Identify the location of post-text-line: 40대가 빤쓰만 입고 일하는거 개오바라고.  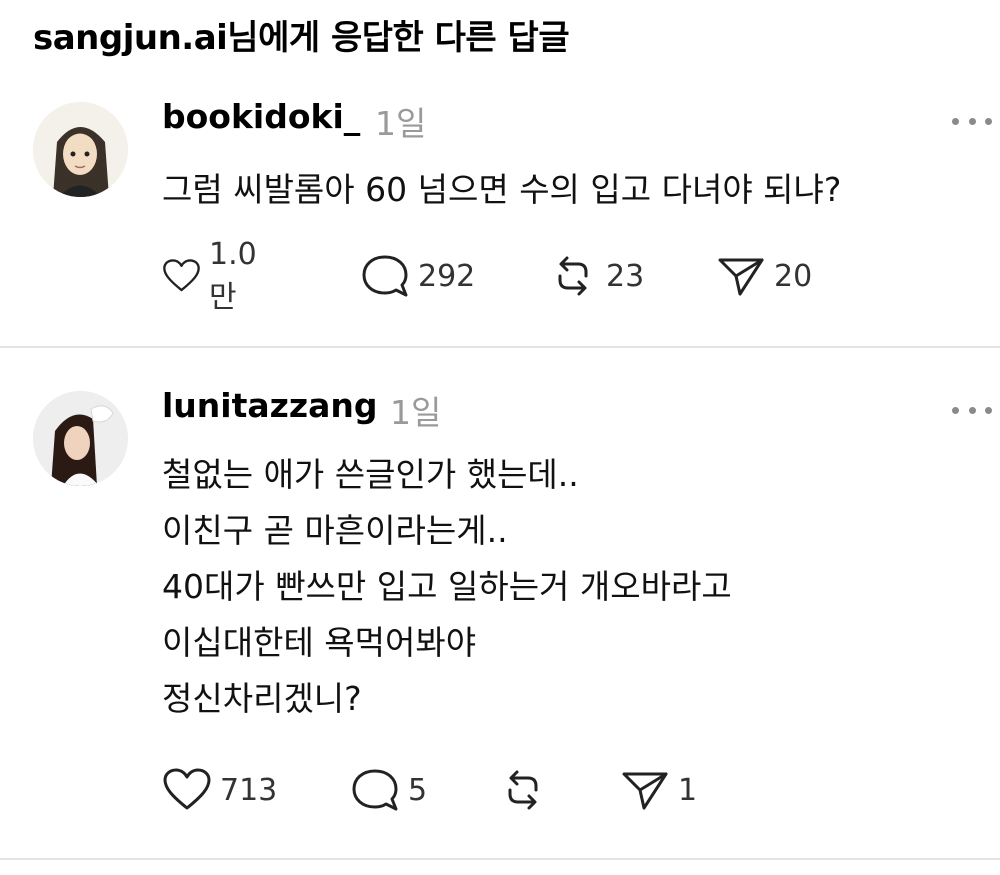
(447, 586).